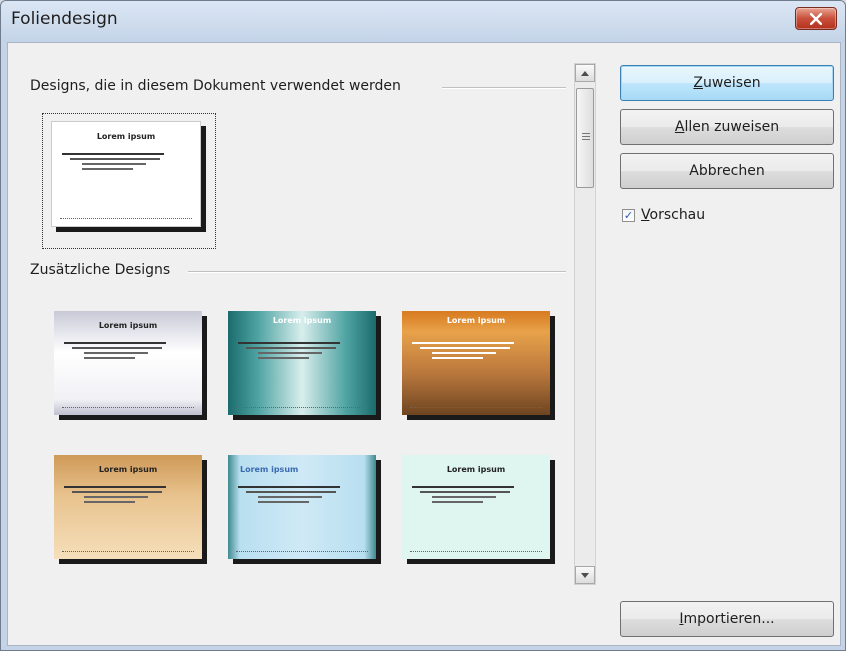 The image size is (846, 651). What do you see at coordinates (64, 19) in the screenshot?
I see `window-title: Foliendesign` at bounding box center [64, 19].